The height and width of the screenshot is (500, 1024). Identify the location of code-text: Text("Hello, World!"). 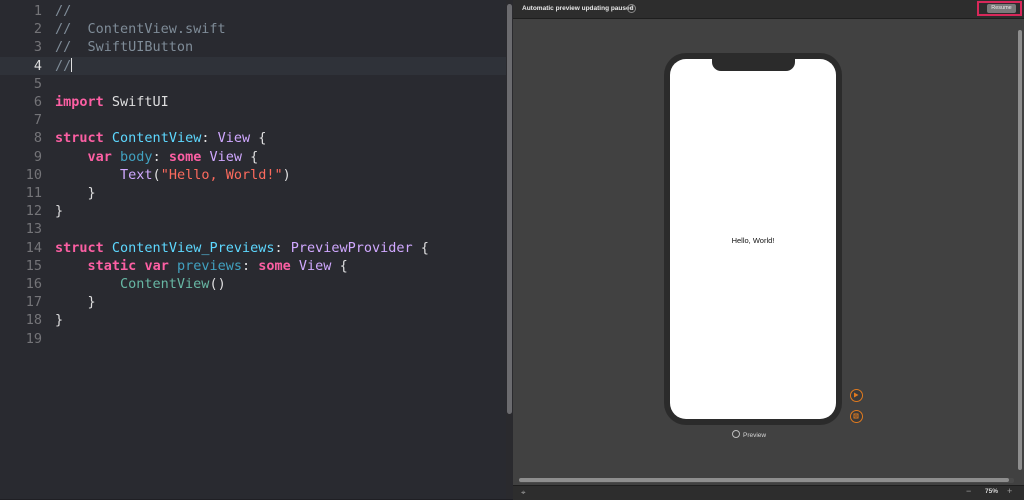
(173, 175).